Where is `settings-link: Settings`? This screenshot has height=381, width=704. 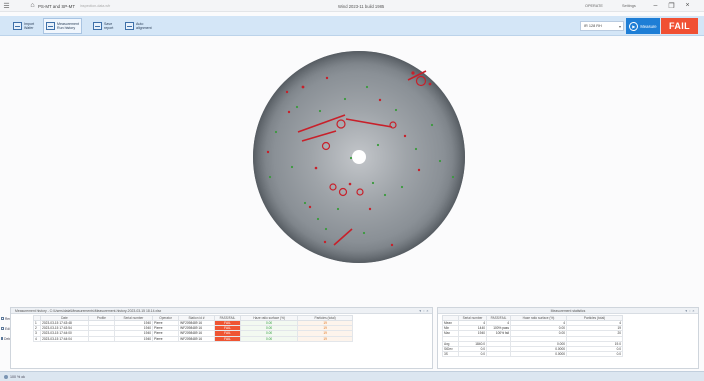
settings-link: Settings is located at coordinates (629, 6).